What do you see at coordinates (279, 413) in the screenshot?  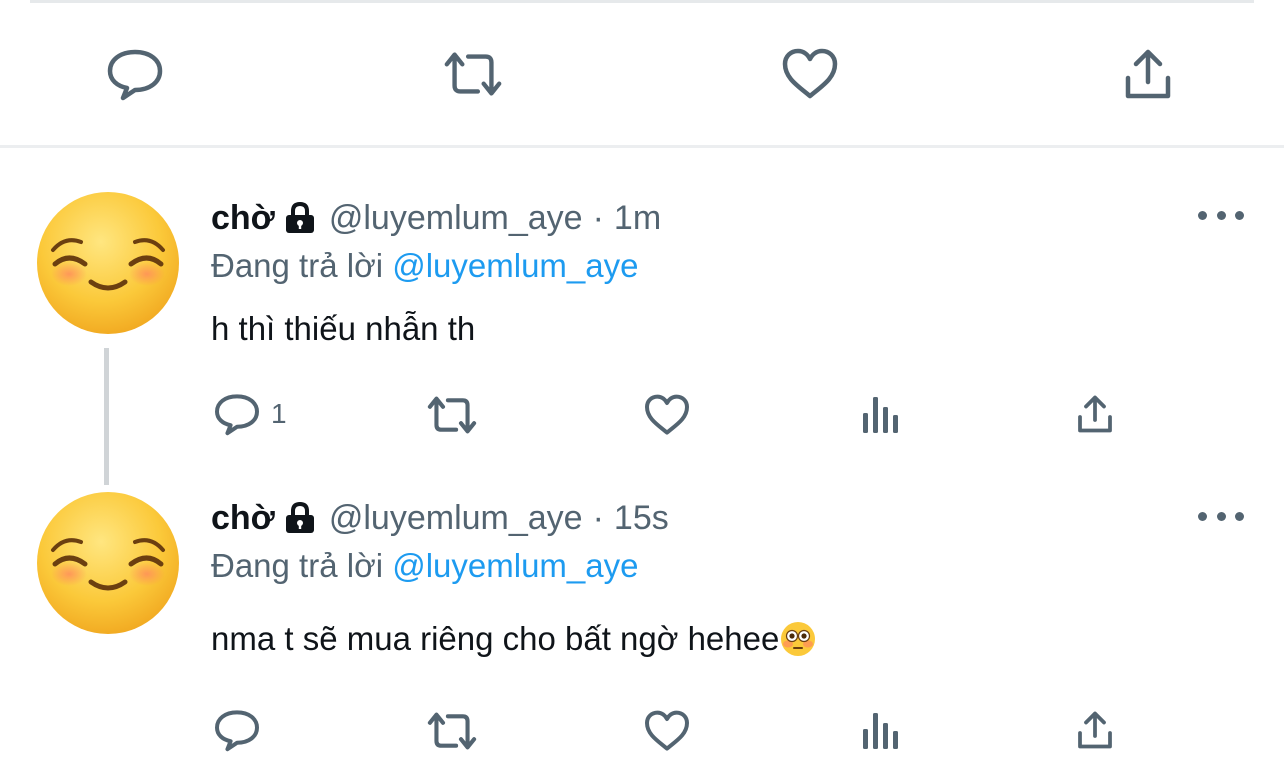 I see `reply-count: 1` at bounding box center [279, 413].